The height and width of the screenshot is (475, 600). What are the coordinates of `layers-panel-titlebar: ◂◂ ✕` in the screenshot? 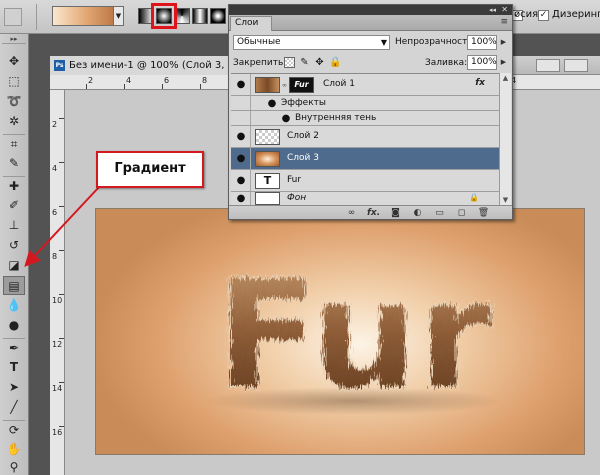 It's located at (370, 10).